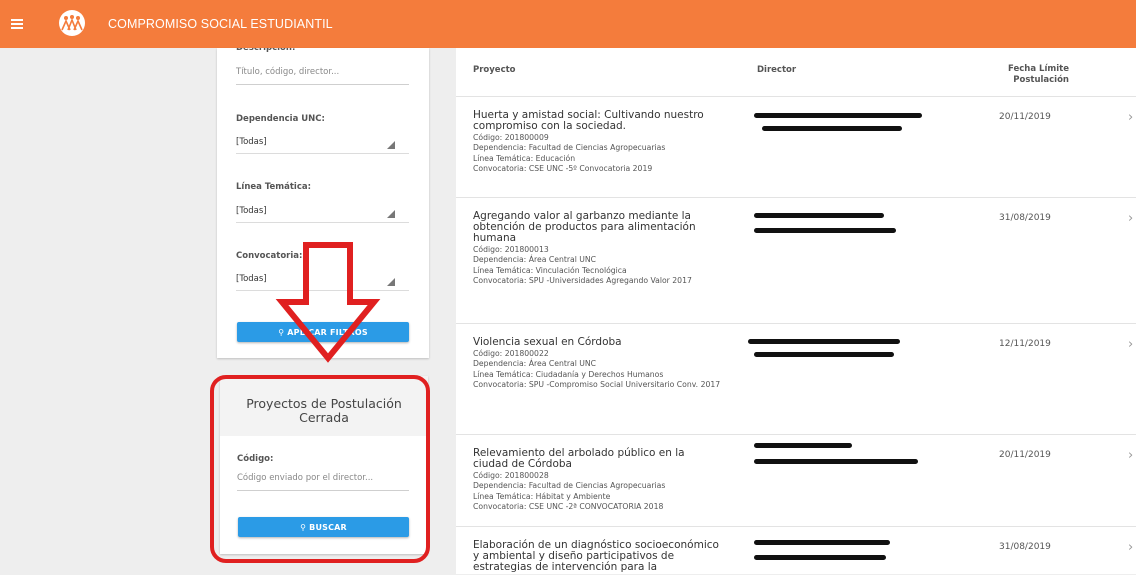 The width and height of the screenshot is (1136, 575). I want to click on col-header-project: Proyecto, so click(494, 70).